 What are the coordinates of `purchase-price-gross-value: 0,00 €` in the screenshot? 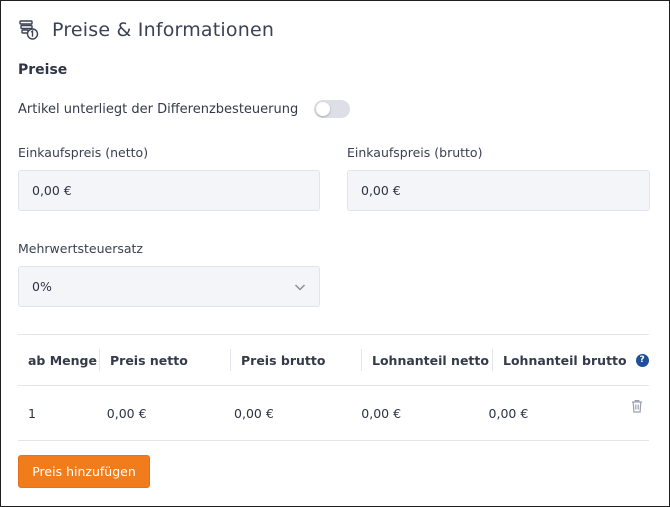 It's located at (381, 190).